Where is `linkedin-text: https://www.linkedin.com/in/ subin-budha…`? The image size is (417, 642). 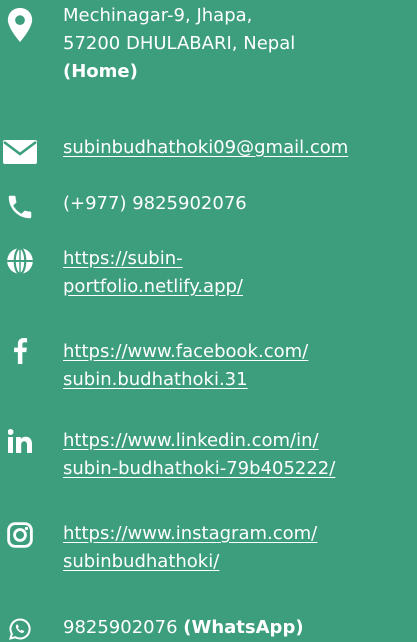
linkedin-text: https://www.linkedin.com/in/ subin-budha… is located at coordinates (240, 455).